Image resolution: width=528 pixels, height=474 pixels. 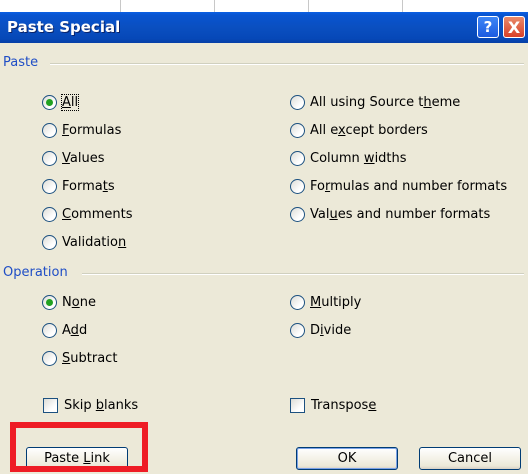 What do you see at coordinates (75, 330) in the screenshot?
I see `option-label: Add` at bounding box center [75, 330].